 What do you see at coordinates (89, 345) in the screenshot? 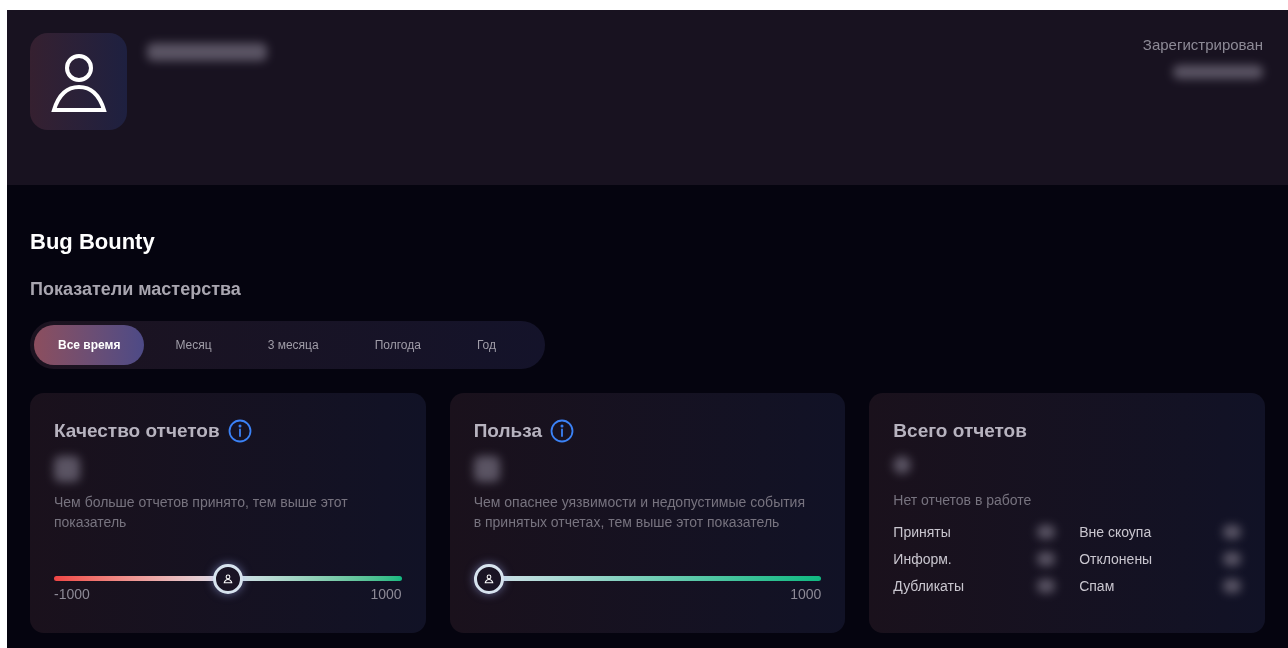
I see `period-tab: Все время` at bounding box center [89, 345].